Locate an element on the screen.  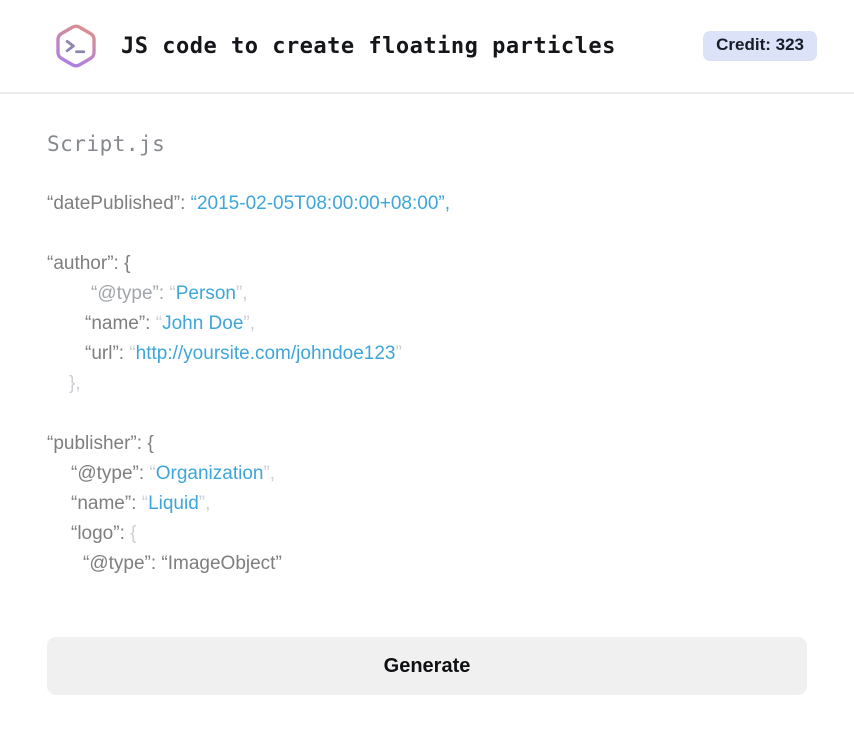
code-token: Organization is located at coordinates (209, 473).